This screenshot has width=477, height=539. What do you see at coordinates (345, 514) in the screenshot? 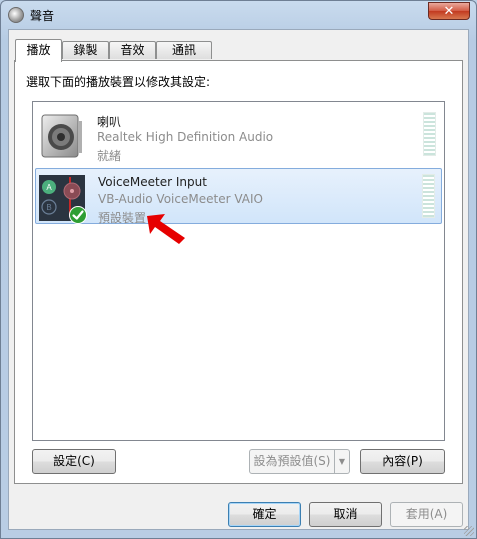
I see `cancel-button: 取消` at bounding box center [345, 514].